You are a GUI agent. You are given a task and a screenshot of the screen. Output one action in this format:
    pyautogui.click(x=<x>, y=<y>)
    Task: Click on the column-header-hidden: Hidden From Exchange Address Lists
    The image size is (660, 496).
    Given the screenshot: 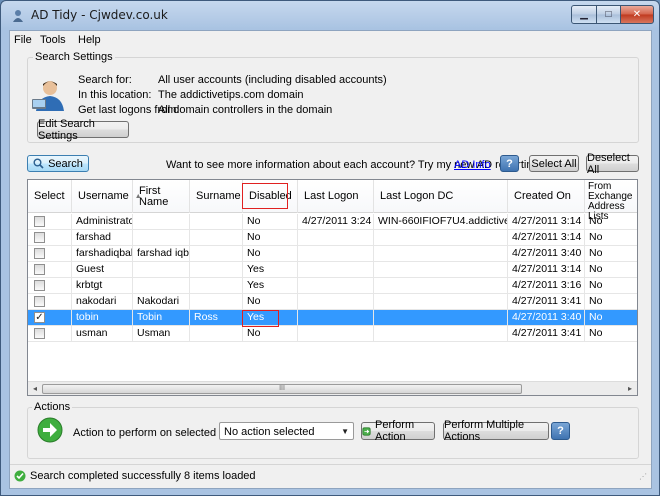 What is the action you would take?
    pyautogui.click(x=611, y=200)
    